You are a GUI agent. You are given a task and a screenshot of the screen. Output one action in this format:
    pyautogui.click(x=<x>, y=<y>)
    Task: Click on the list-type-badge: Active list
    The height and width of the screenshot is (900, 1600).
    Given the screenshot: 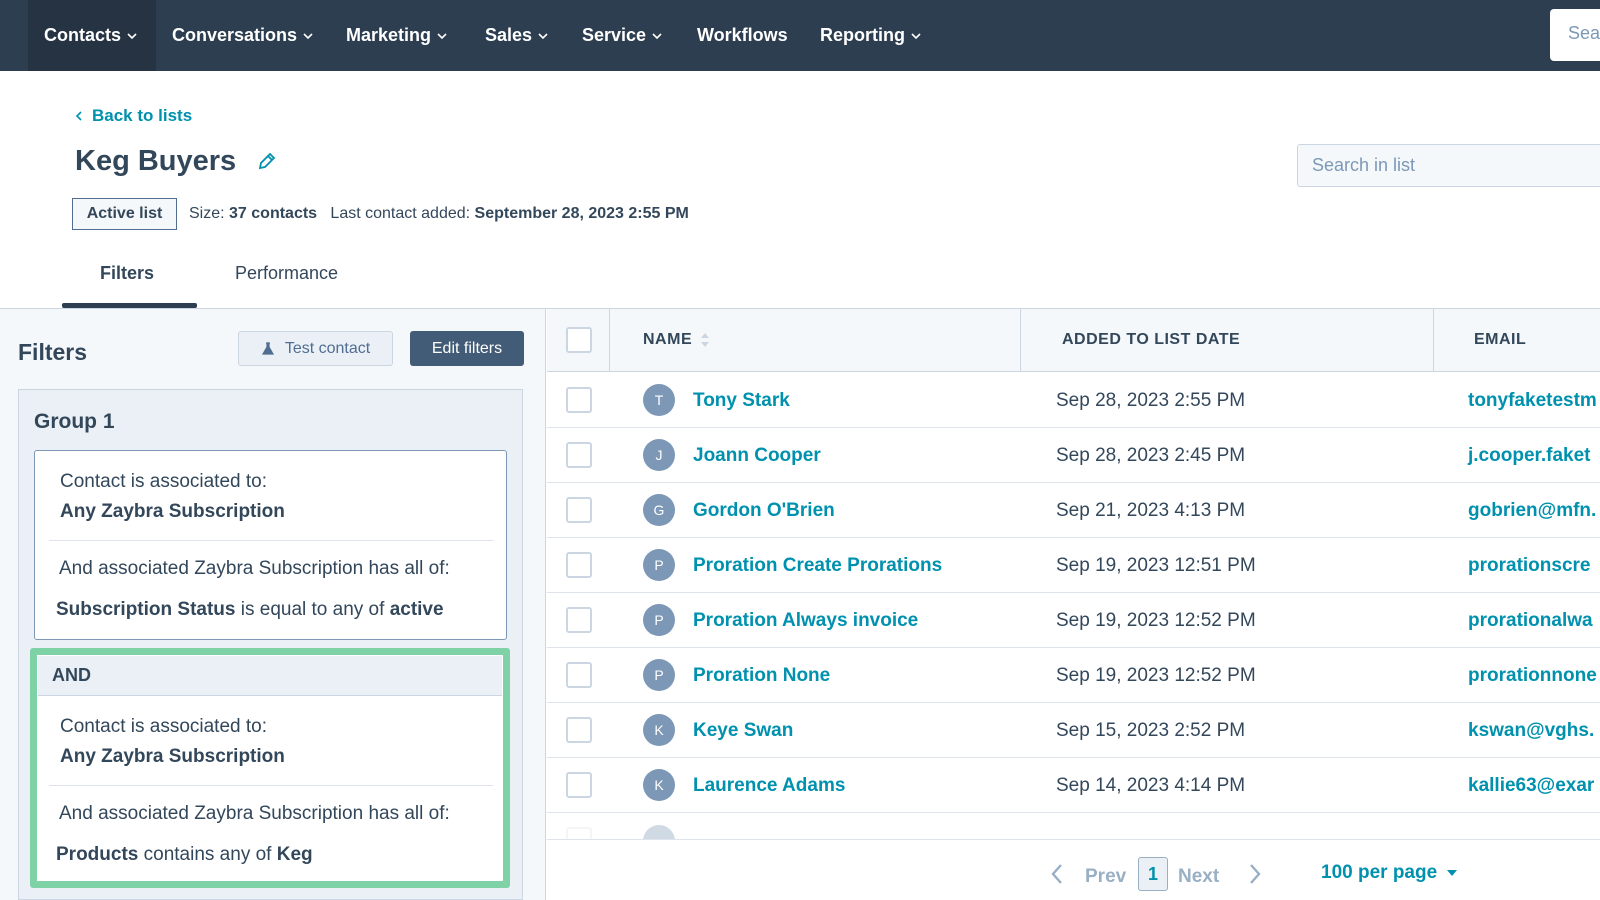 What is the action you would take?
    pyautogui.click(x=124, y=214)
    